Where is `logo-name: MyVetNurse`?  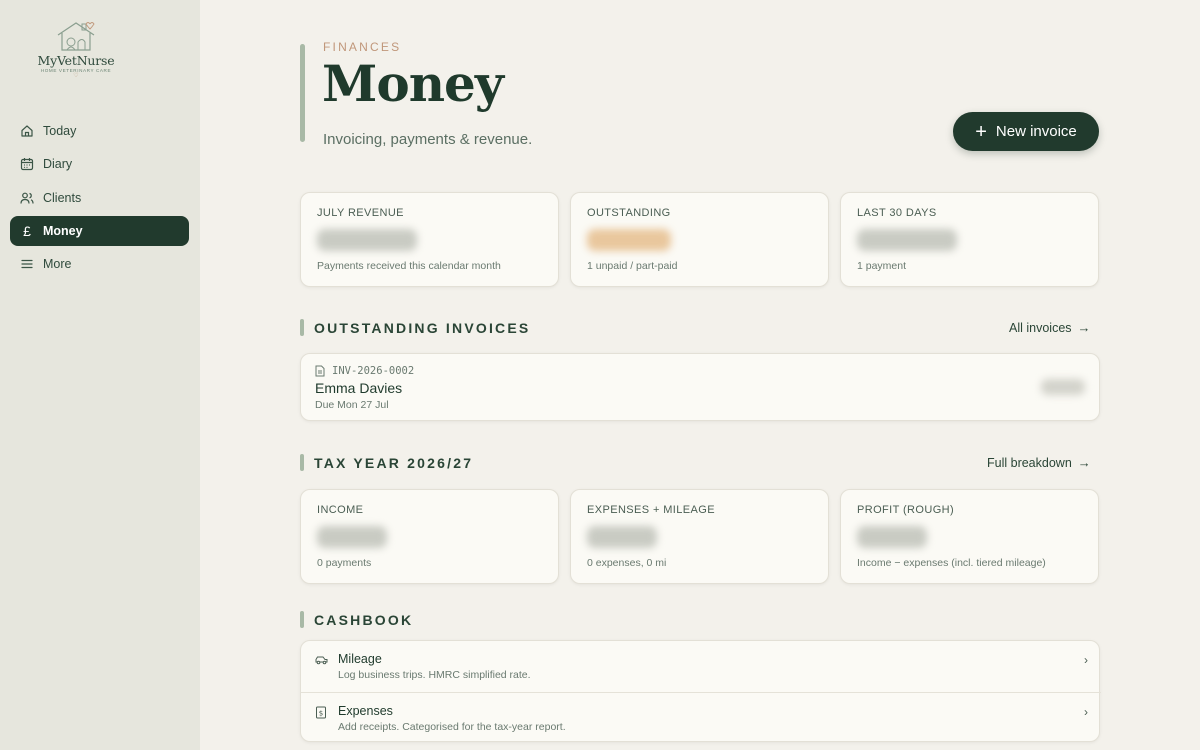
logo-name: MyVetNurse is located at coordinates (76, 60).